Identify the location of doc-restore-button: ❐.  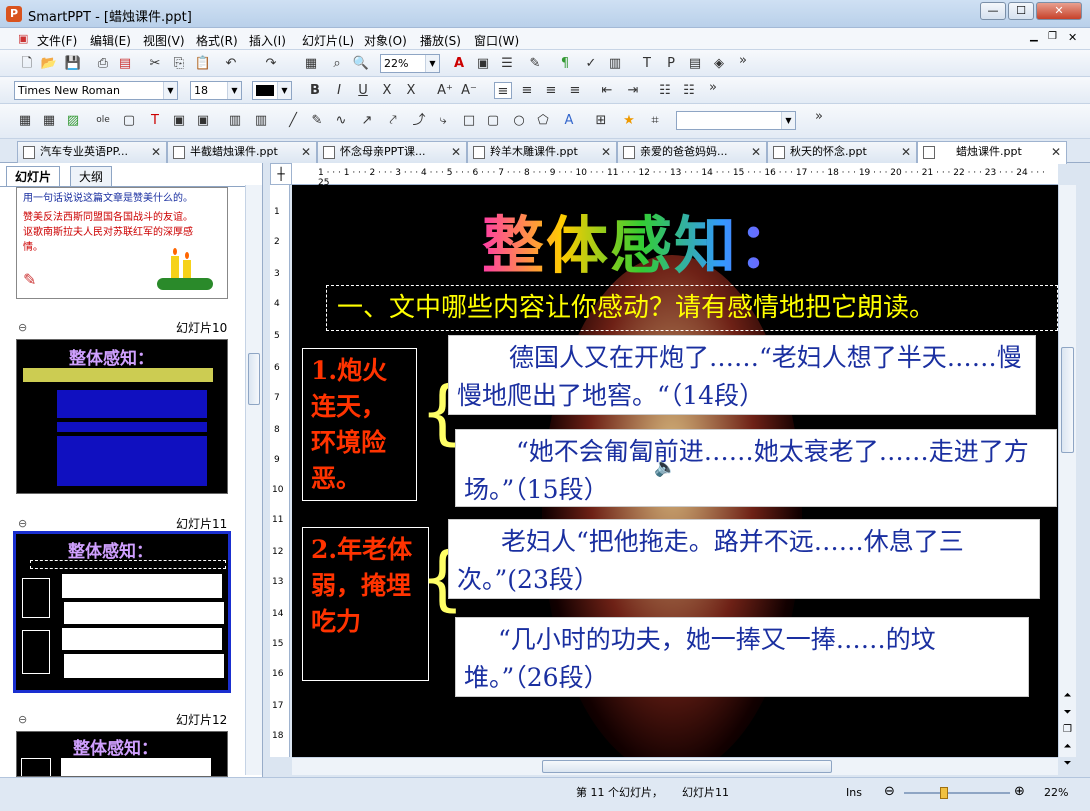
(1052, 36).